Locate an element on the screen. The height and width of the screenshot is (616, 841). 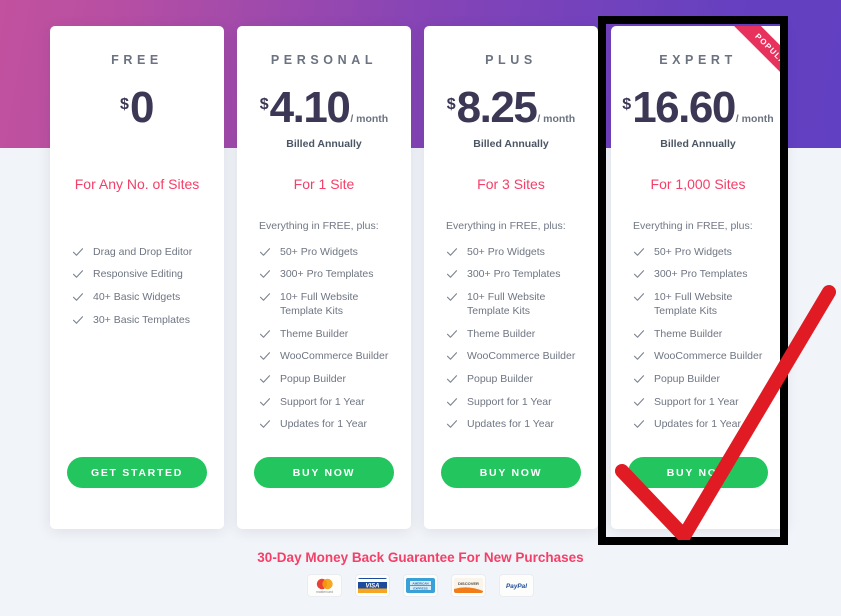
plan-price: $8.25/ month is located at coordinates (511, 107).